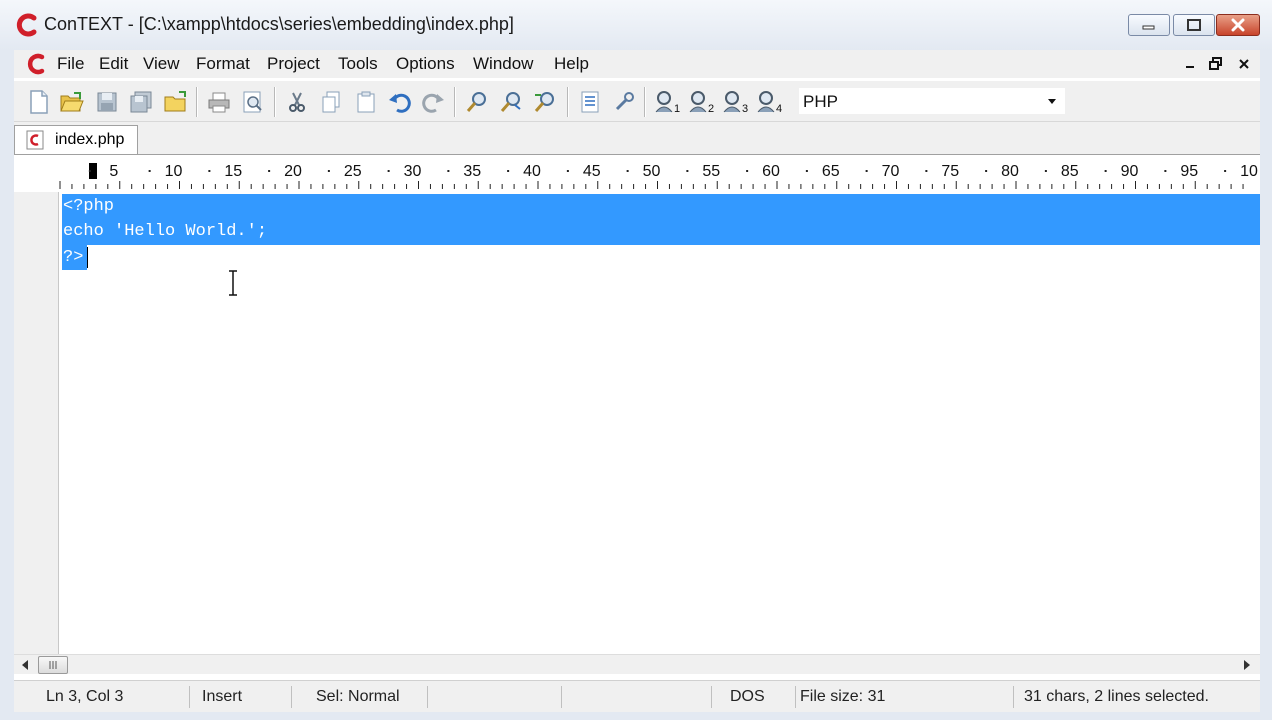  What do you see at coordinates (677, 108) in the screenshot?
I see `svg-text: 1` at bounding box center [677, 108].